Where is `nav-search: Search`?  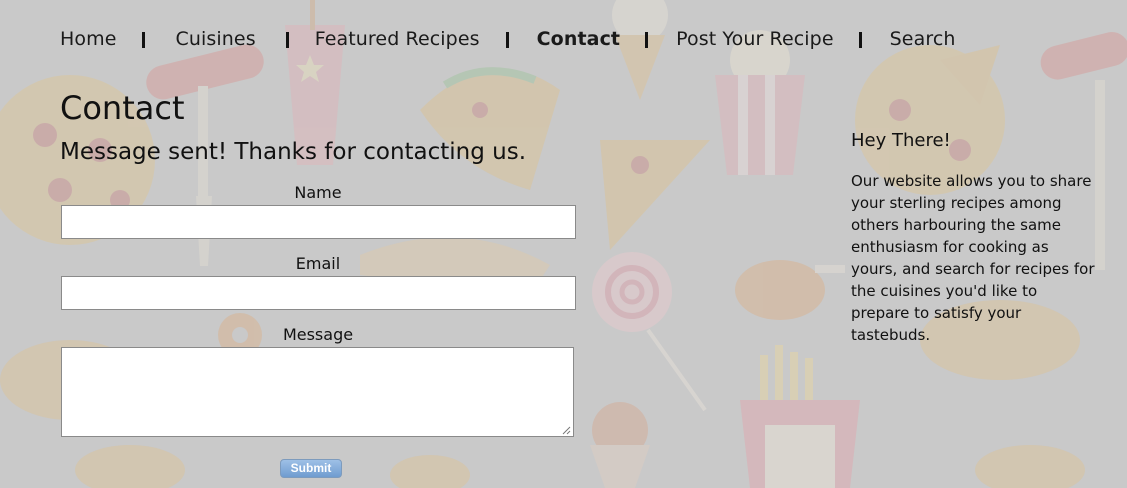 nav-search: Search is located at coordinates (923, 39).